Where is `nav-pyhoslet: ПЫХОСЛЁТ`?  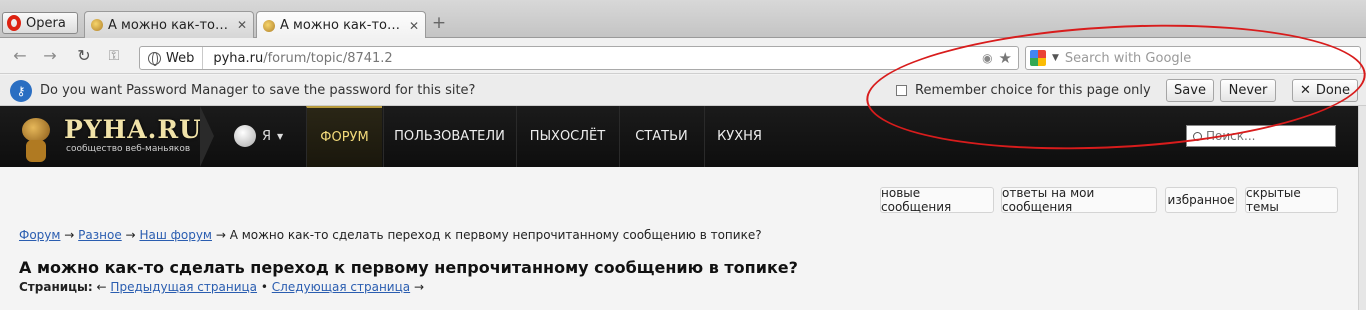 nav-pyhoslet: ПЫХОСЛЁТ is located at coordinates (567, 136).